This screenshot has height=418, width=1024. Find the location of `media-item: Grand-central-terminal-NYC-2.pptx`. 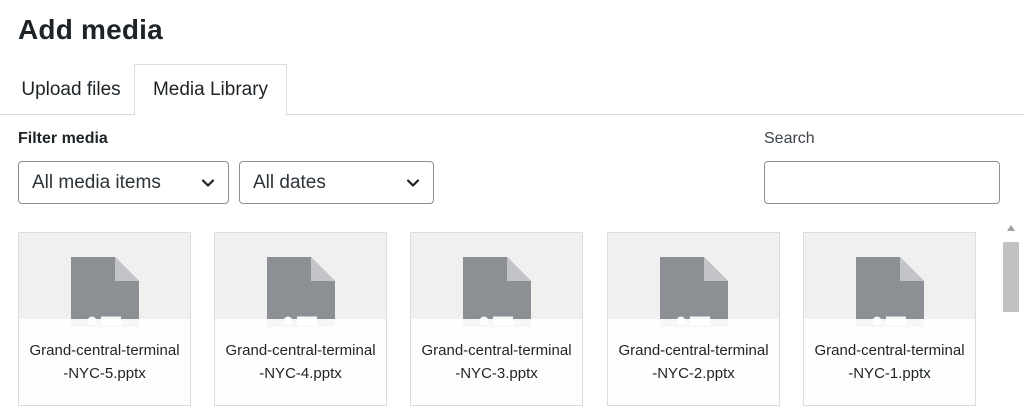

media-item: Grand-central-terminal-NYC-2.pptx is located at coordinates (693, 319).